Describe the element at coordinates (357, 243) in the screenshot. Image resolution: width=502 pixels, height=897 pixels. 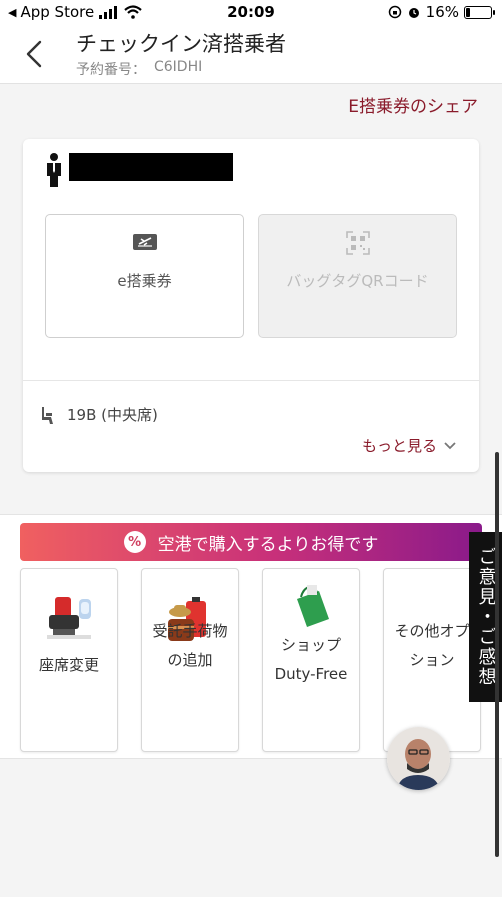
I see `qr-code-icon` at that location.